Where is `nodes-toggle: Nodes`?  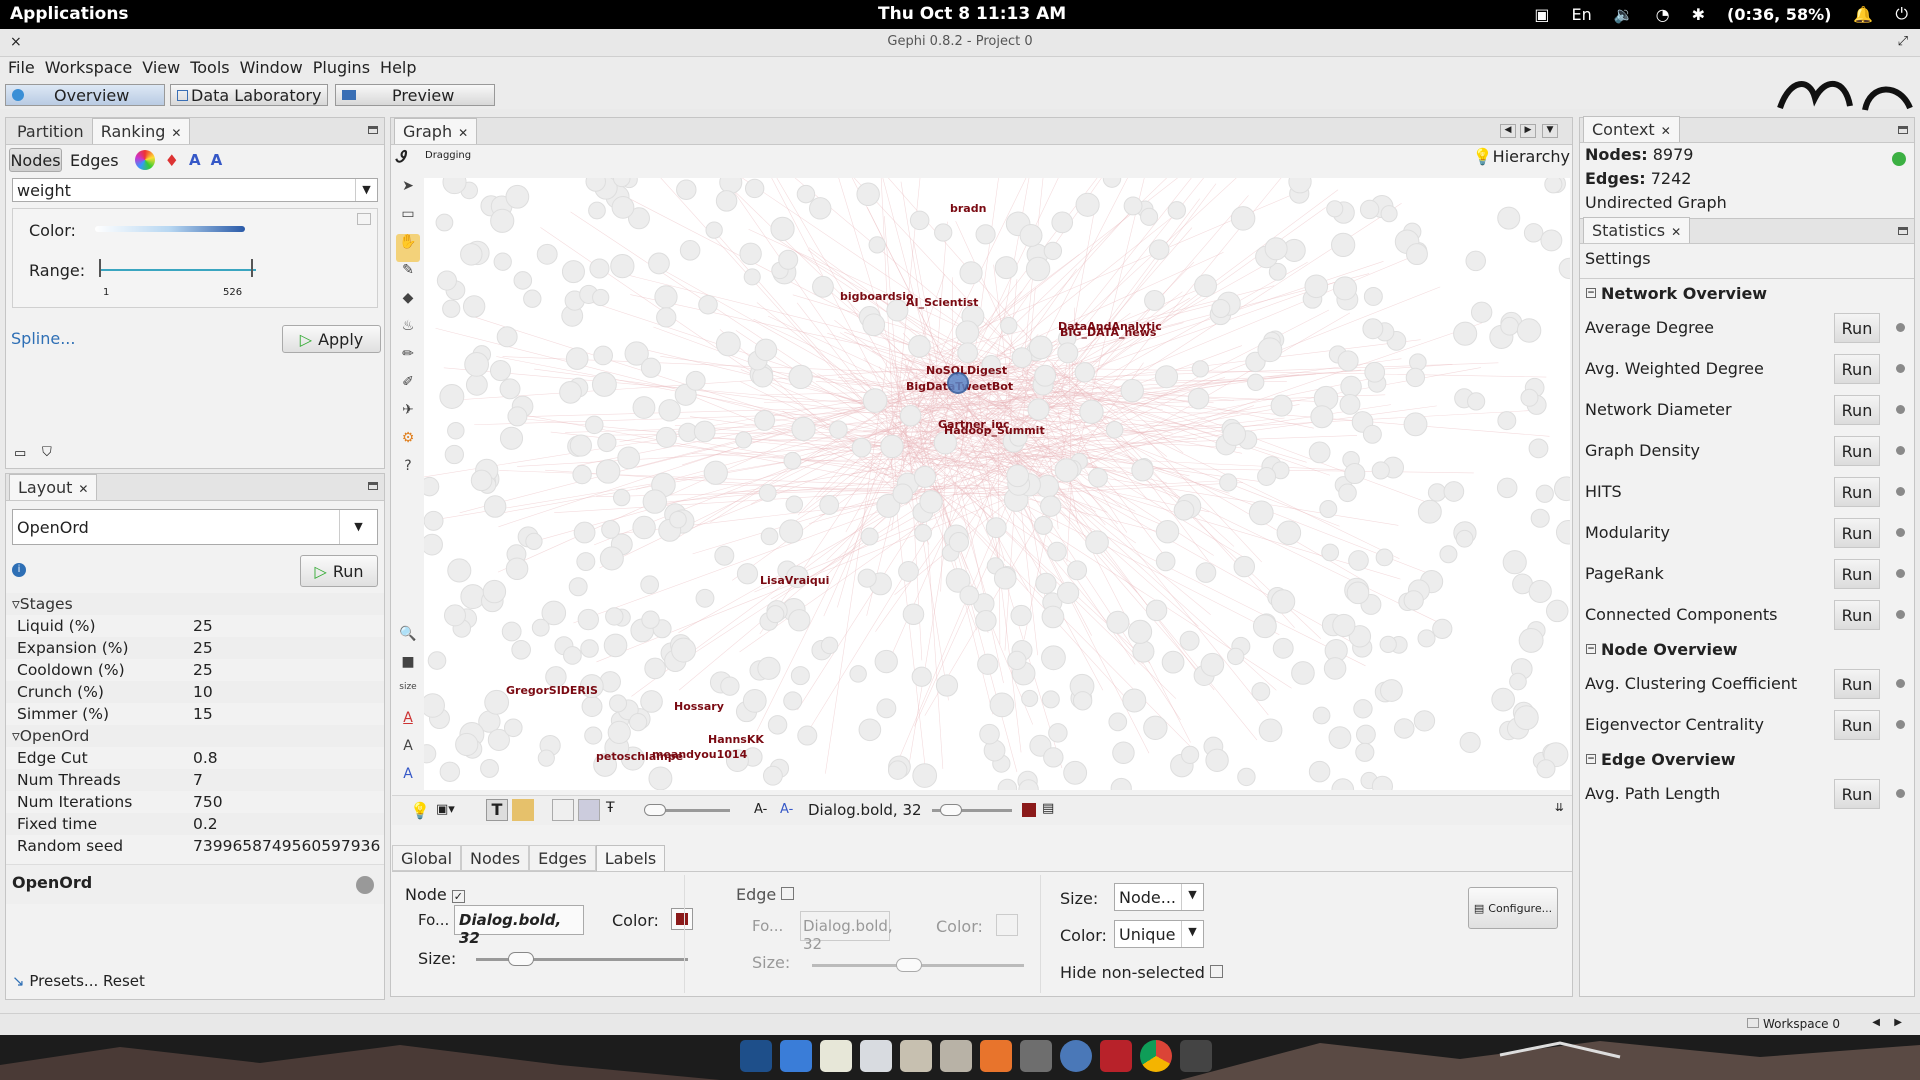
nodes-toggle: Nodes is located at coordinates (35, 160).